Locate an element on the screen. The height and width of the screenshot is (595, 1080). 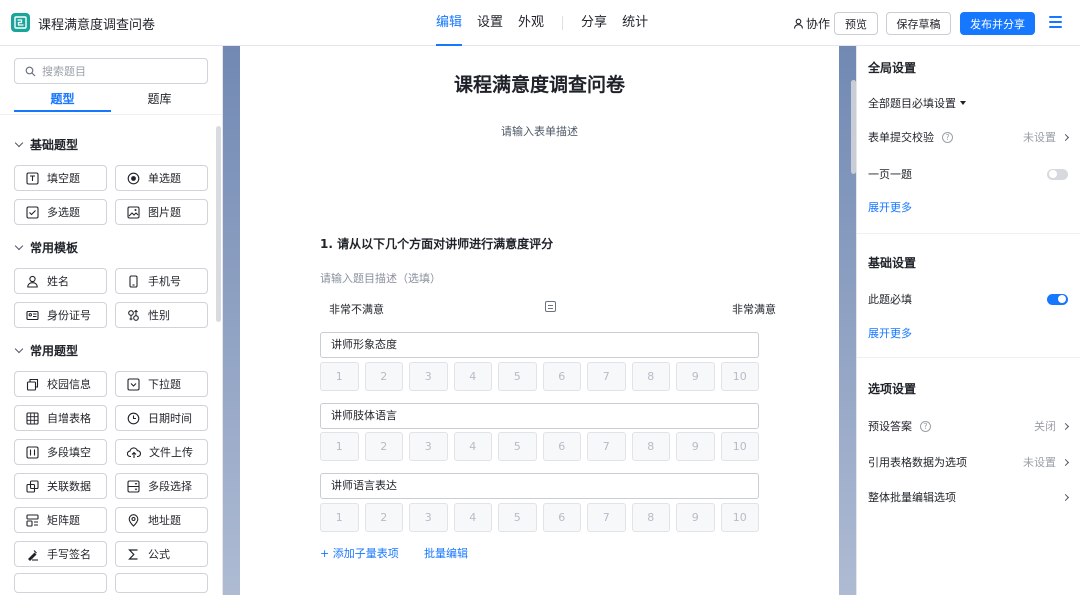
preview-button: 预览 is located at coordinates (856, 23).